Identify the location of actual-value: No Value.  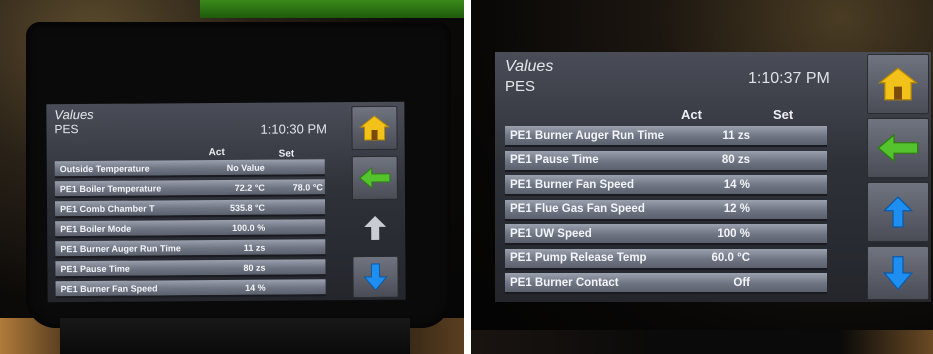
(245, 167).